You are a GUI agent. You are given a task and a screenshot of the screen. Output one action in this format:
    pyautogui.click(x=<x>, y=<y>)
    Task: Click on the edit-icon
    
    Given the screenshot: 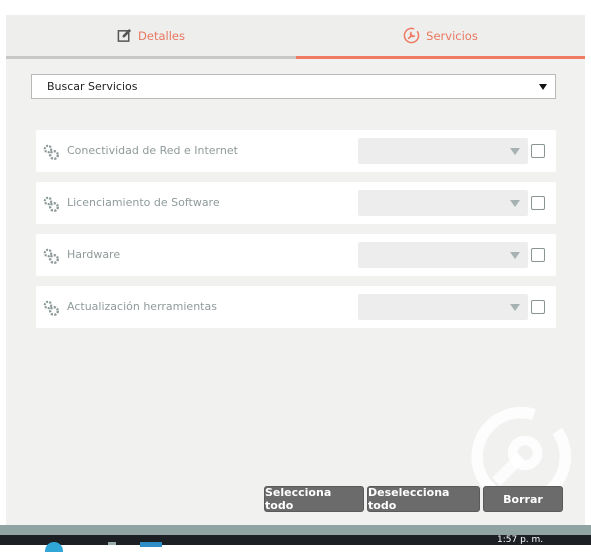 What is the action you would take?
    pyautogui.click(x=124, y=35)
    